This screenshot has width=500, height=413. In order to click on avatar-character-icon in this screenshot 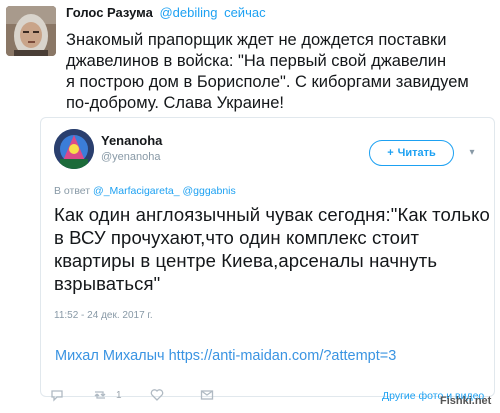, I will do `click(74, 149)`.